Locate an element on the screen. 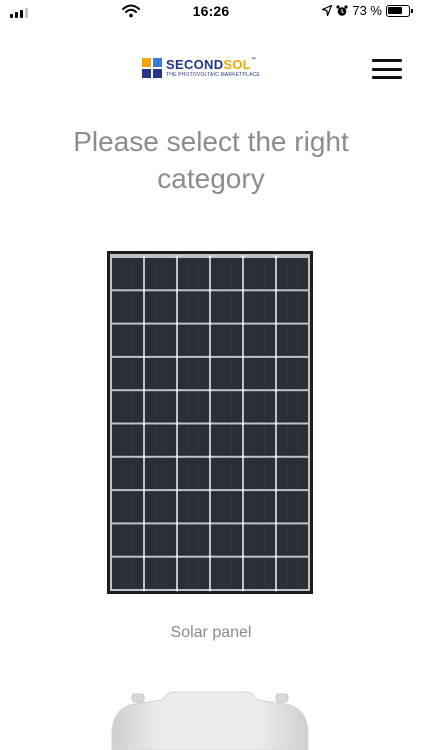 This screenshot has height=750, width=422. category-label: Solar panel is located at coordinates (211, 632).